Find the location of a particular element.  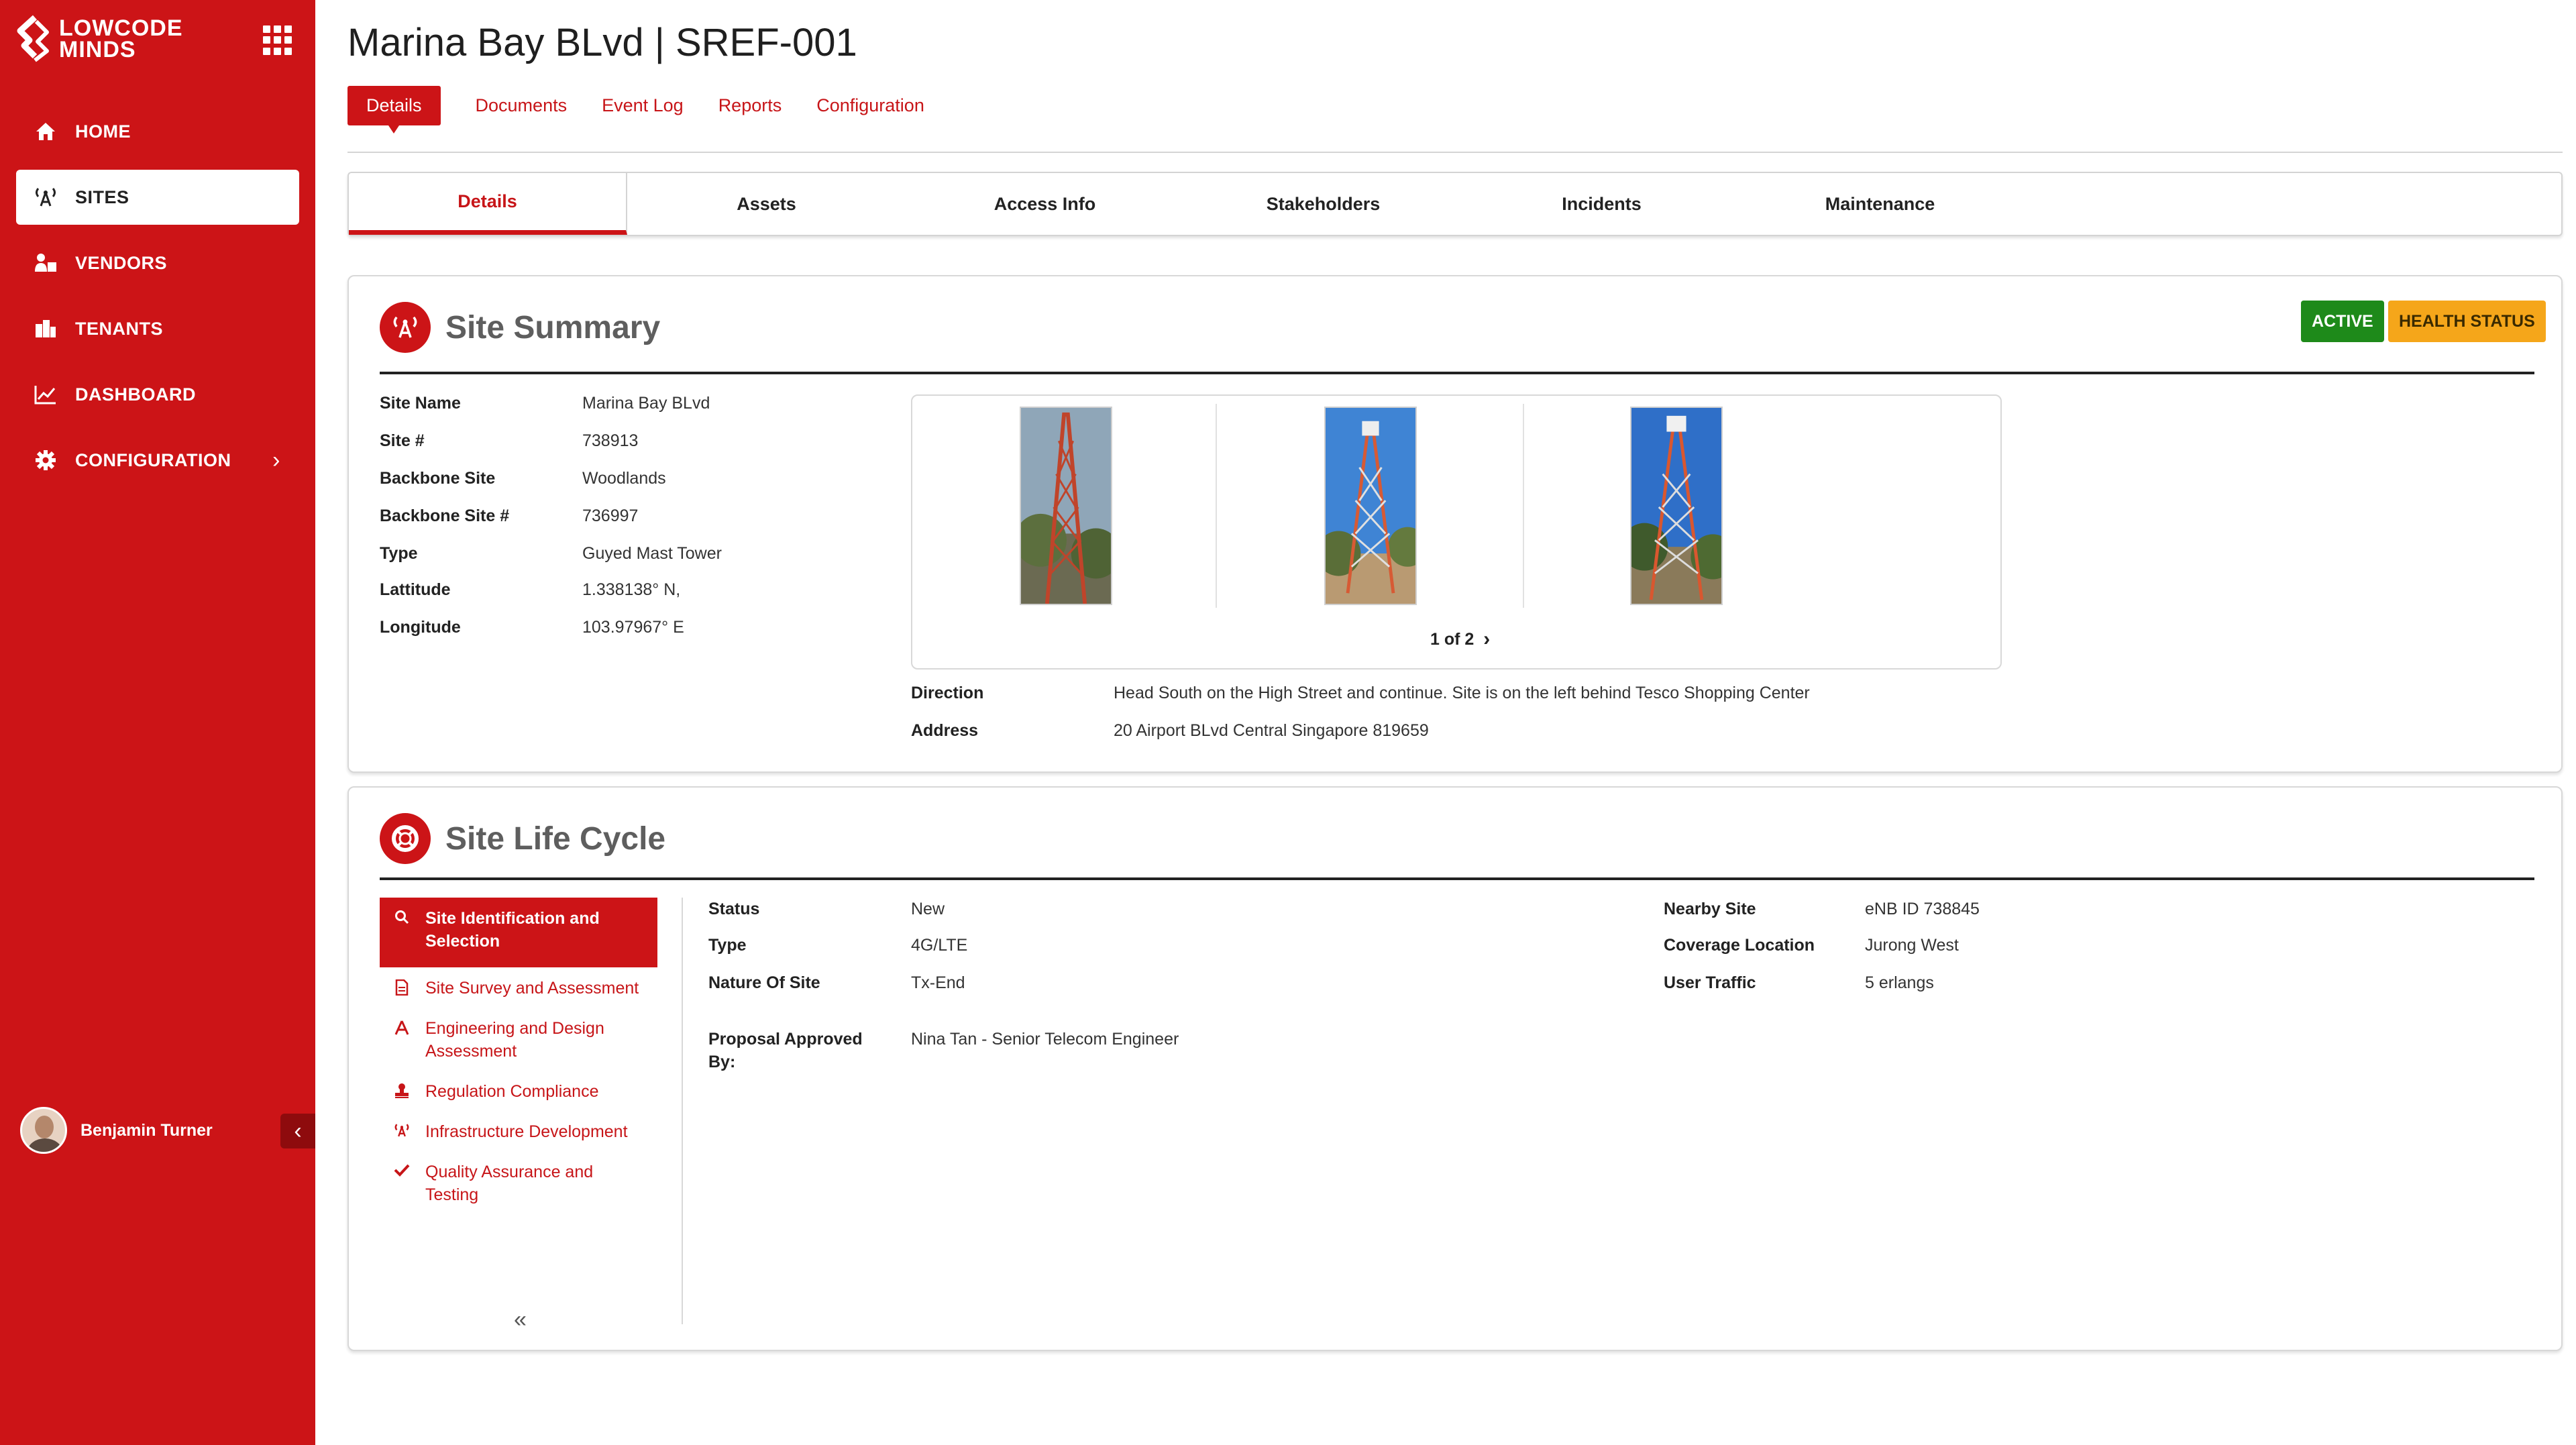

subtab-stakeholders: Stakeholders is located at coordinates (1323, 204).